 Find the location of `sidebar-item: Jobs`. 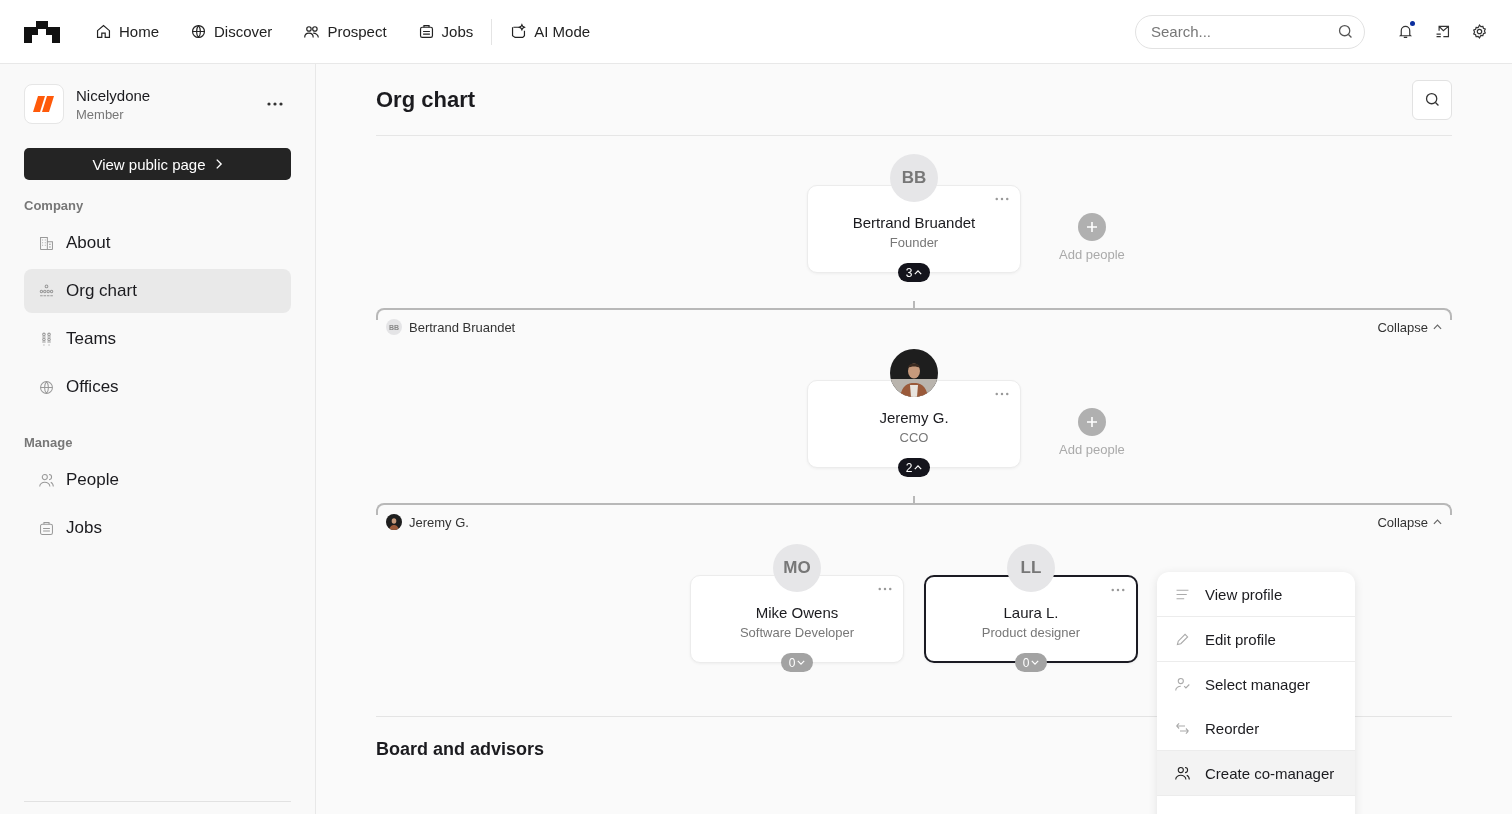

sidebar-item: Jobs is located at coordinates (157, 528).